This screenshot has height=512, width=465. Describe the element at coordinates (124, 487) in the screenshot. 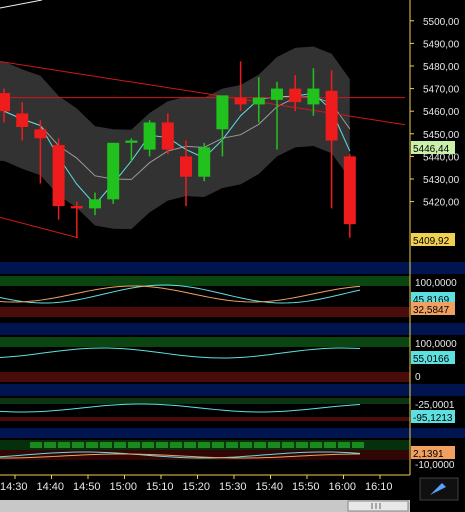

I see `x-tick-label: 15:00` at that location.